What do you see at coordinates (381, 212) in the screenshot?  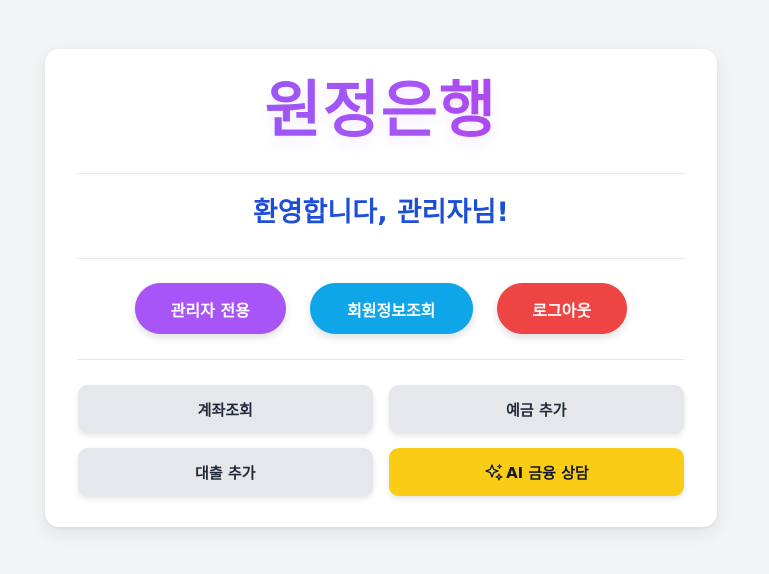 I see `welcome-message: 환영합니다, 관리자님!` at bounding box center [381, 212].